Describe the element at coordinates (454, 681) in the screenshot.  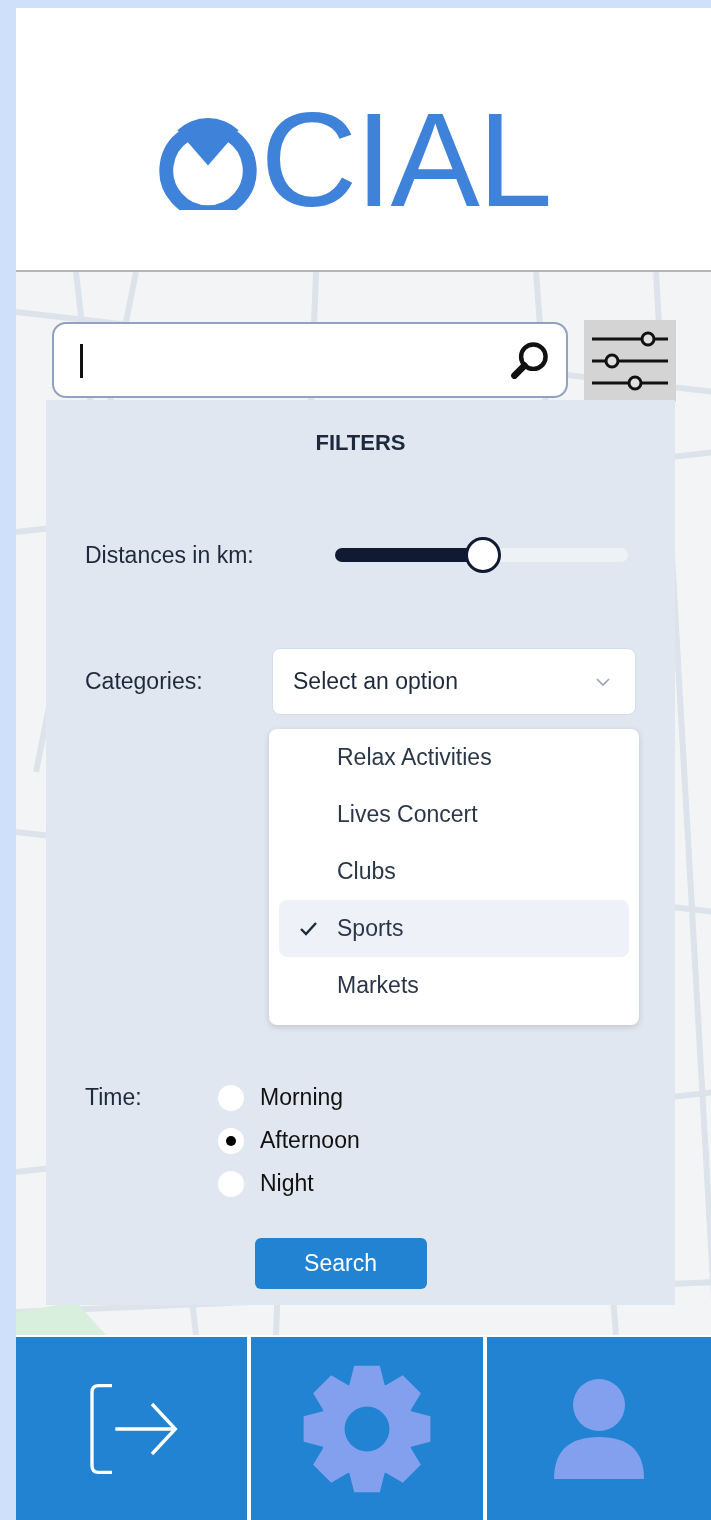
I see `category-select: Select an option` at that location.